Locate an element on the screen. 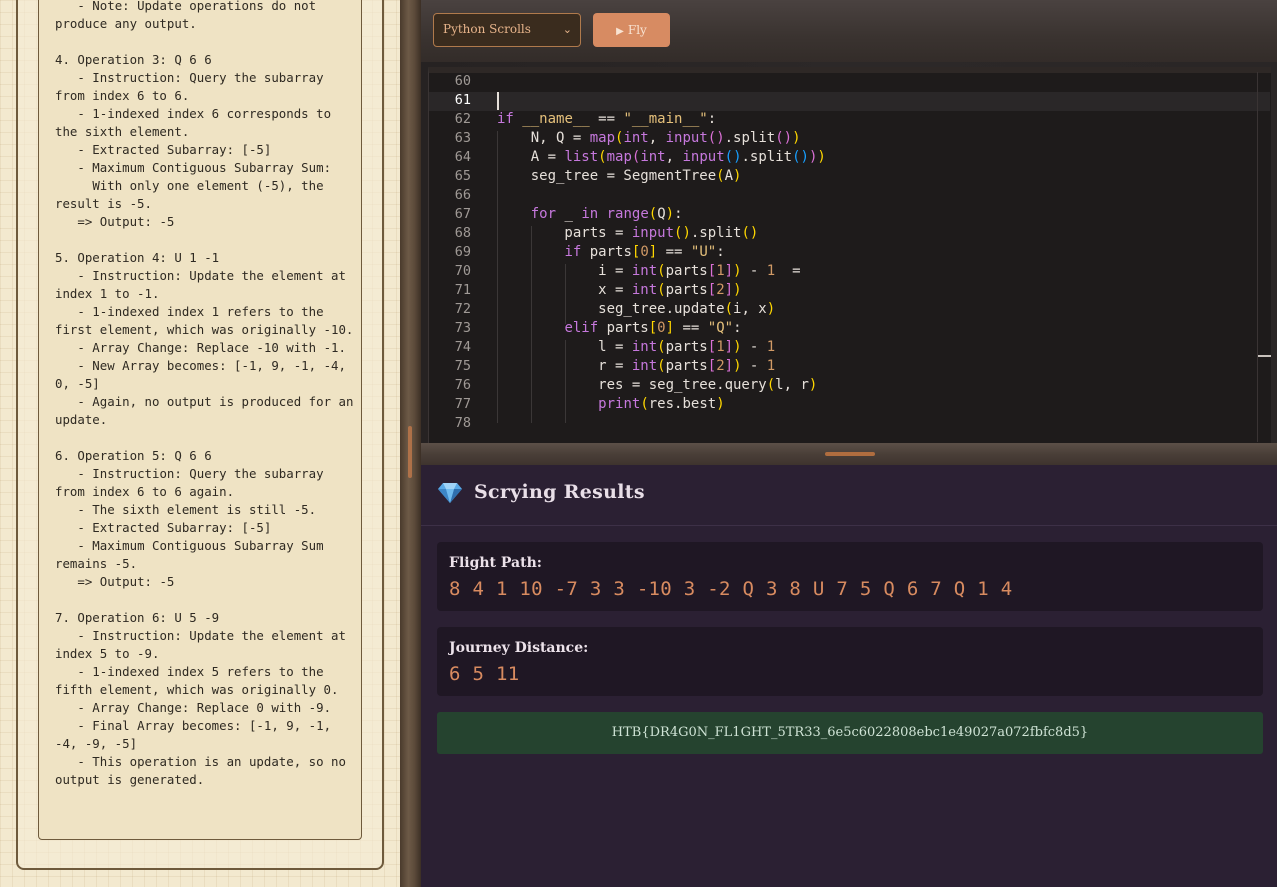 The image size is (1277, 887). code-line: r = int(parts[2]) - 1 is located at coordinates (636, 366).